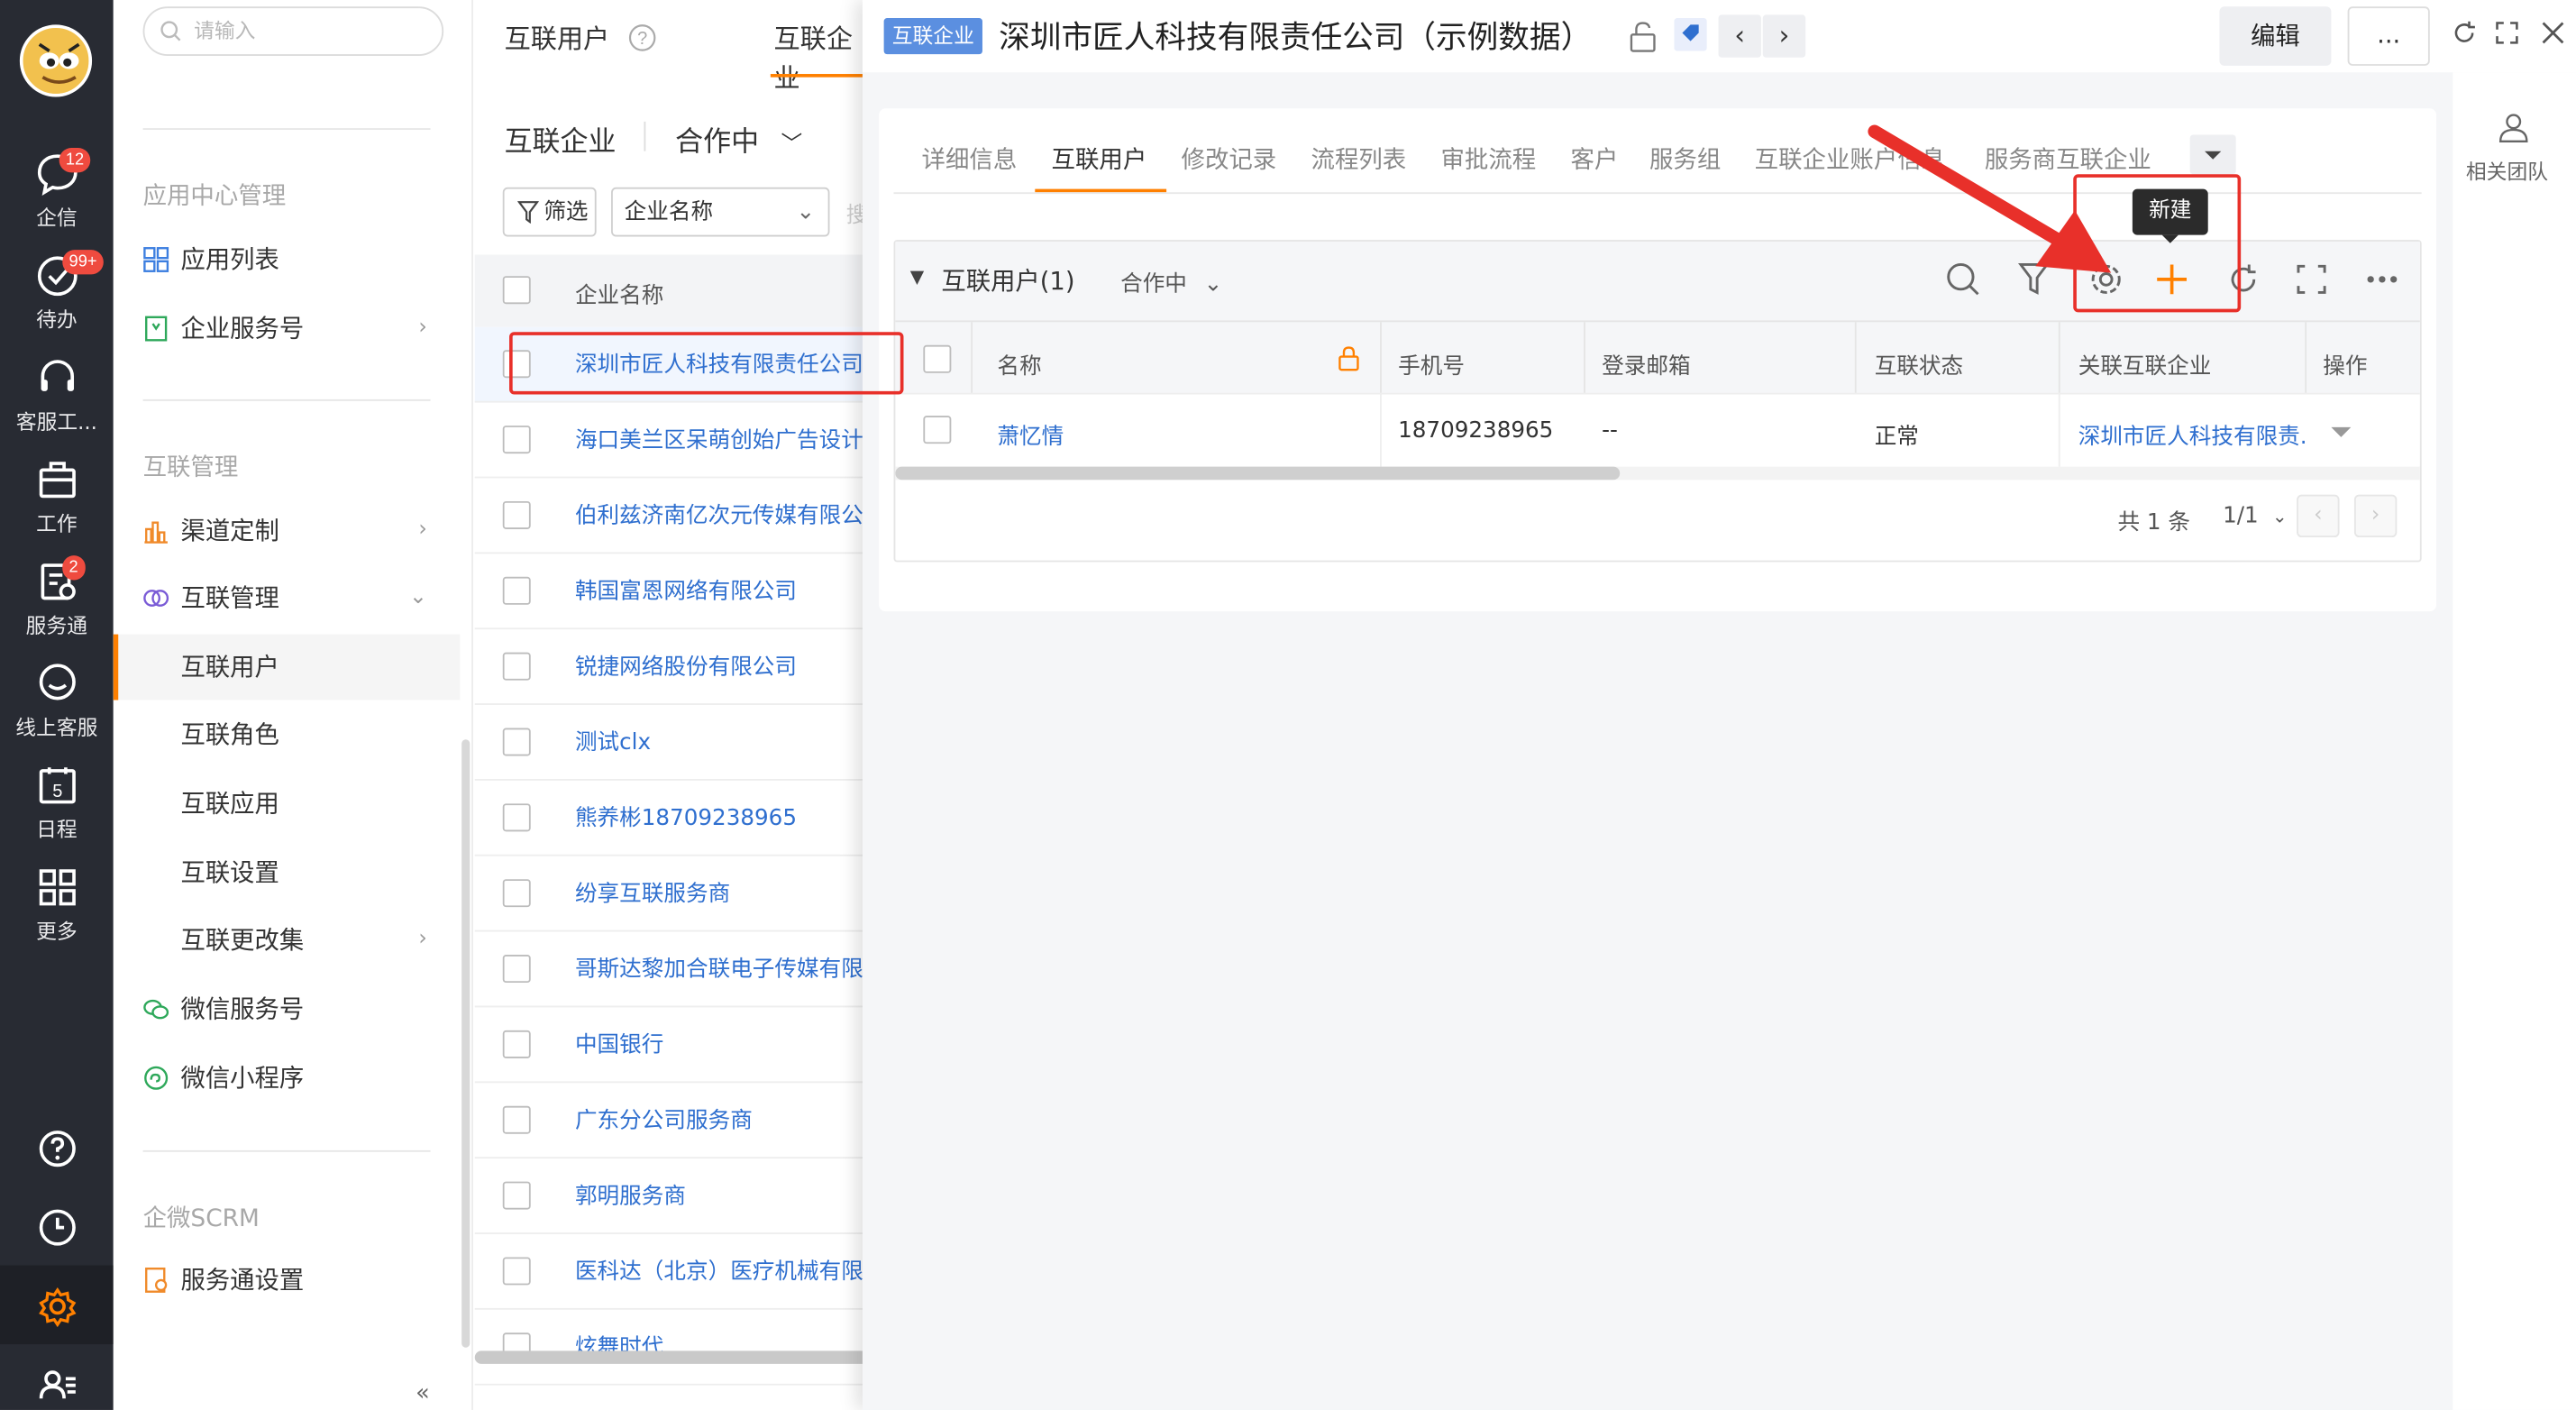 This screenshot has width=2576, height=1410. I want to click on refresh-icon, so click(2464, 33).